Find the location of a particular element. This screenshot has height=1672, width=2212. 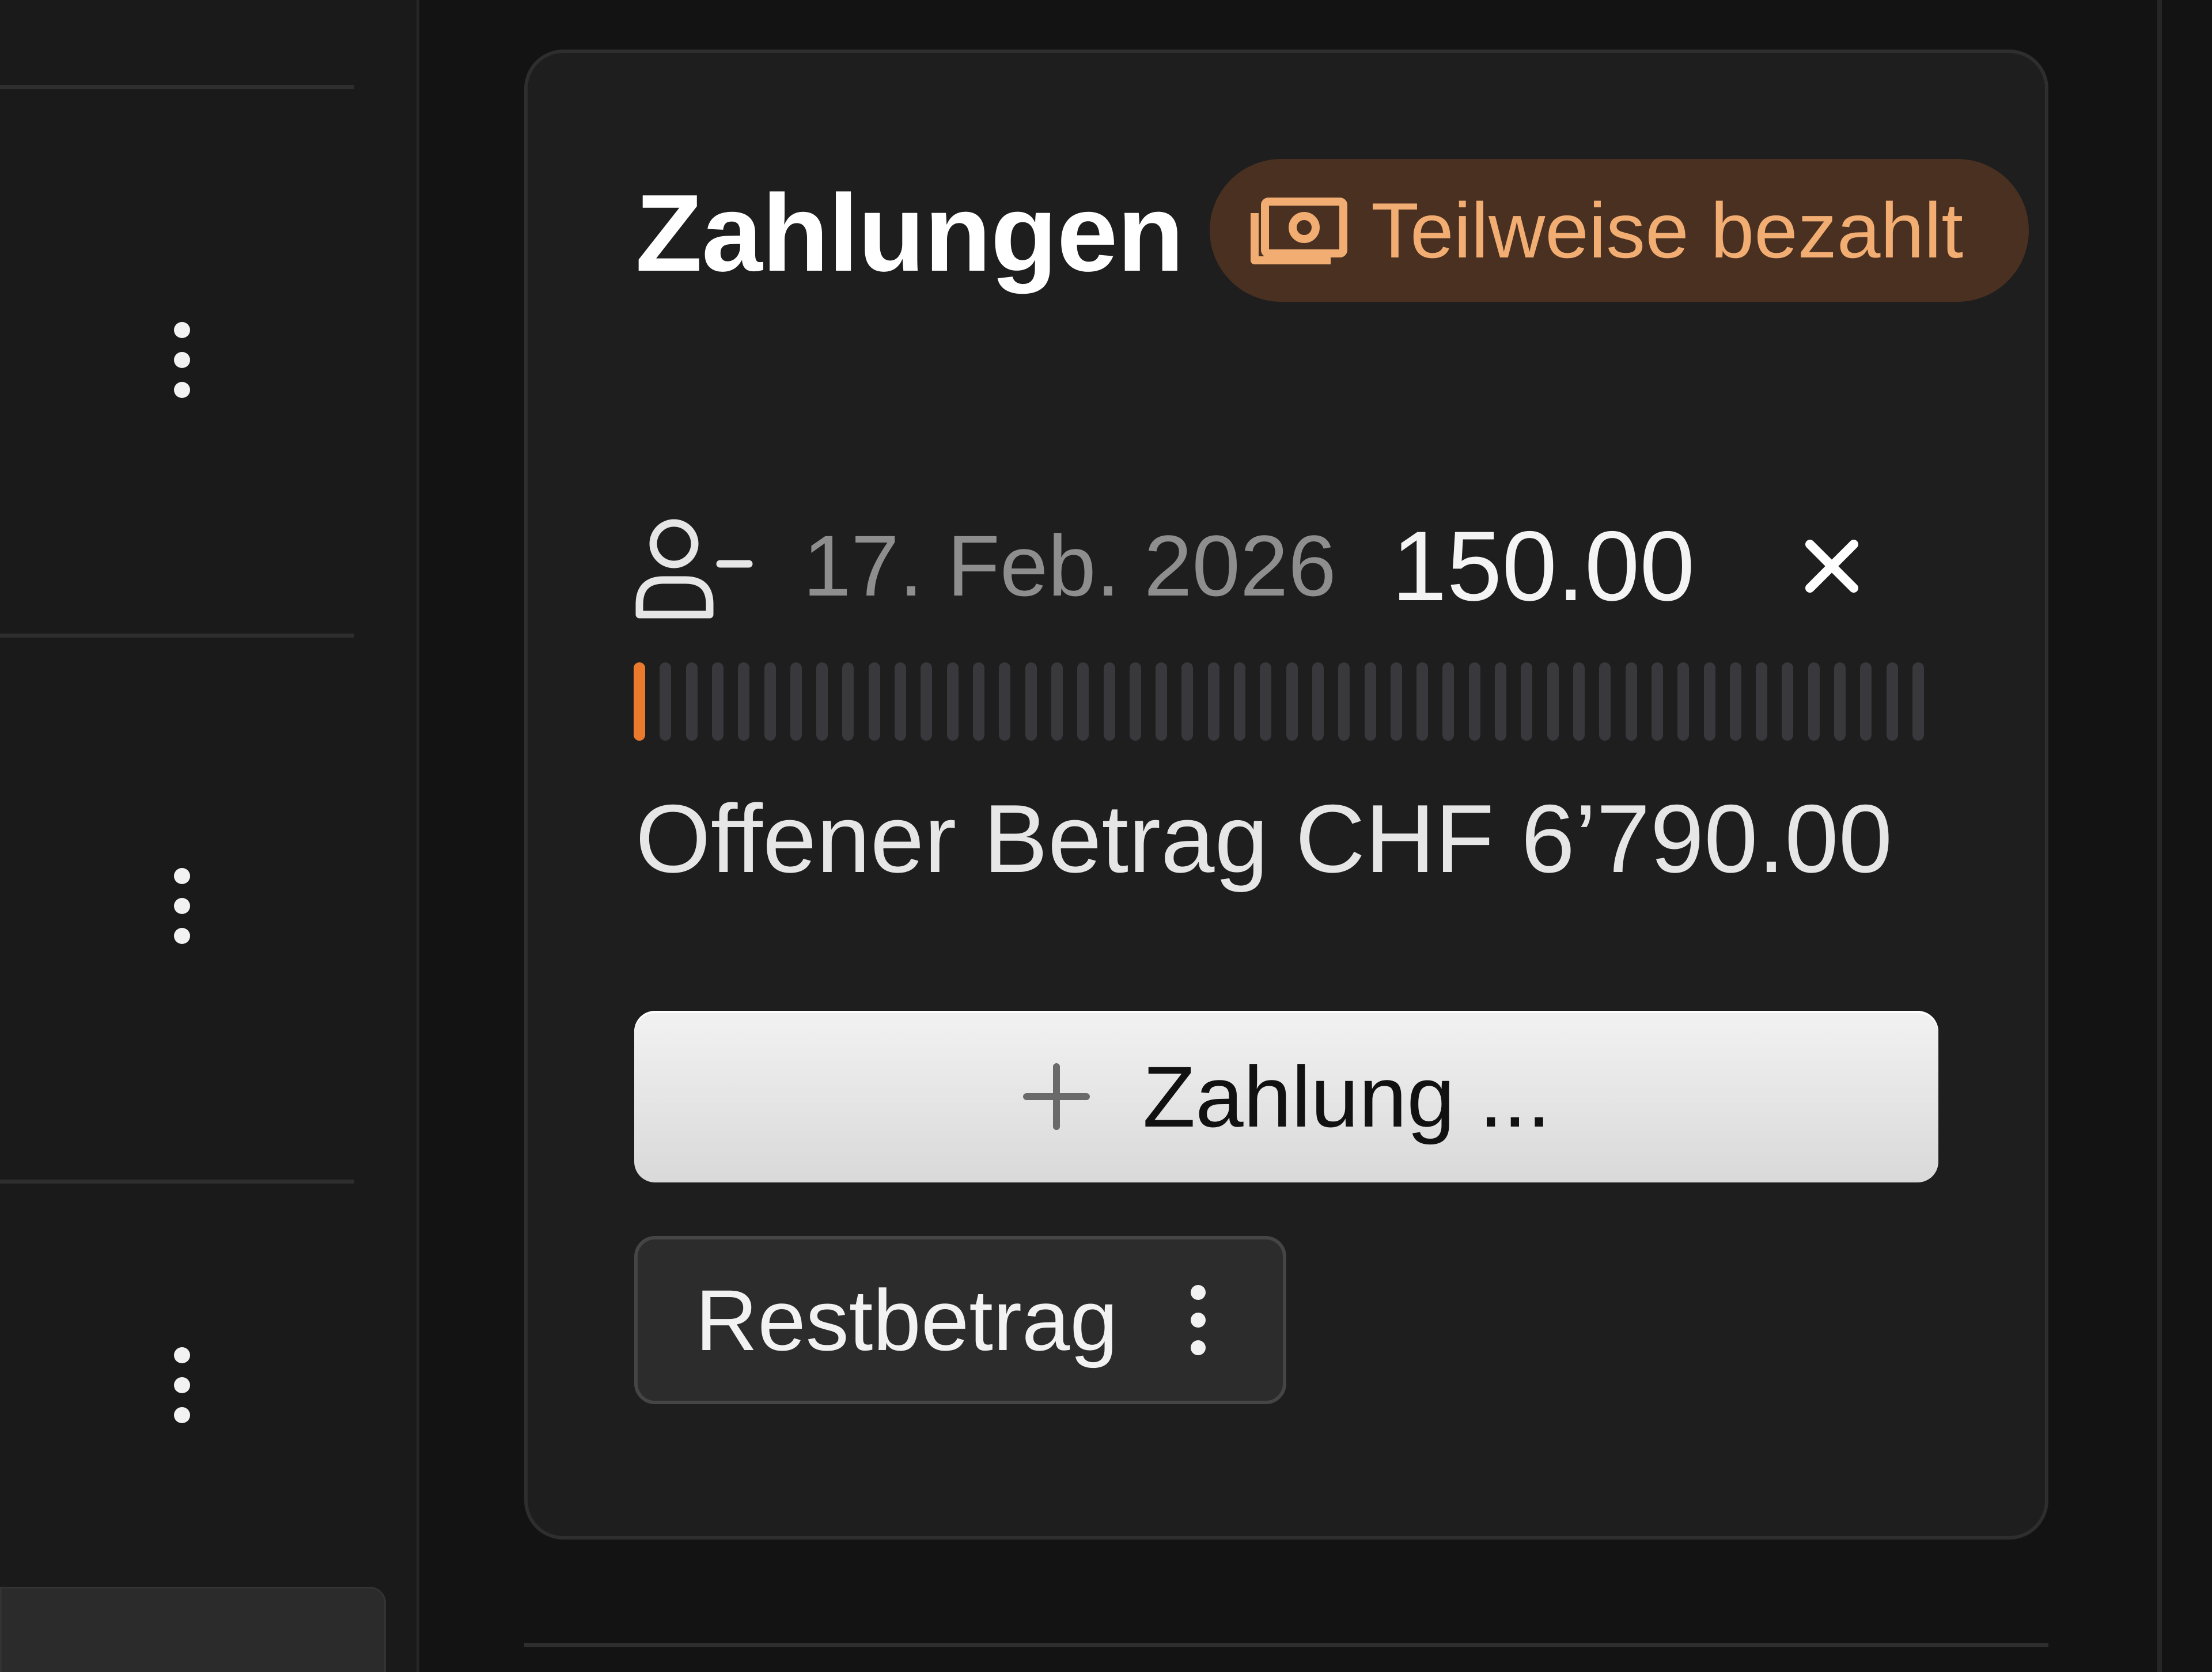

progress-segment-filled is located at coordinates (639, 701).